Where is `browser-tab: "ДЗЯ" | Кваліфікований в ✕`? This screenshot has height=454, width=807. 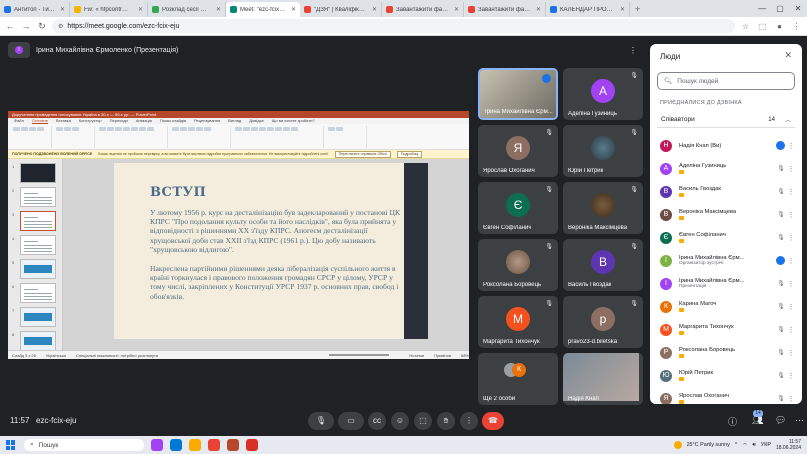
browser-tab: "ДЗЯ" | Кваліфікований в ✕ is located at coordinates (341, 9).